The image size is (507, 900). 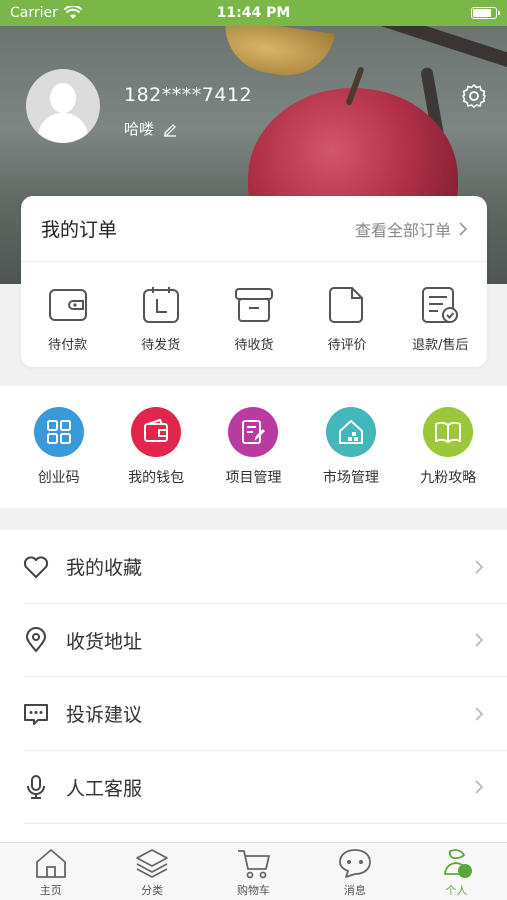 I want to click on microphone-icon, so click(x=36, y=787).